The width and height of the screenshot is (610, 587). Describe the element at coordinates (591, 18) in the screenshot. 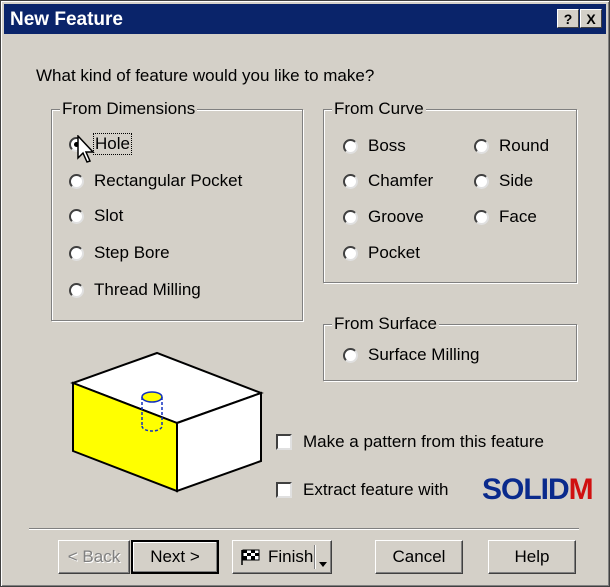

I see `close-button: X` at that location.